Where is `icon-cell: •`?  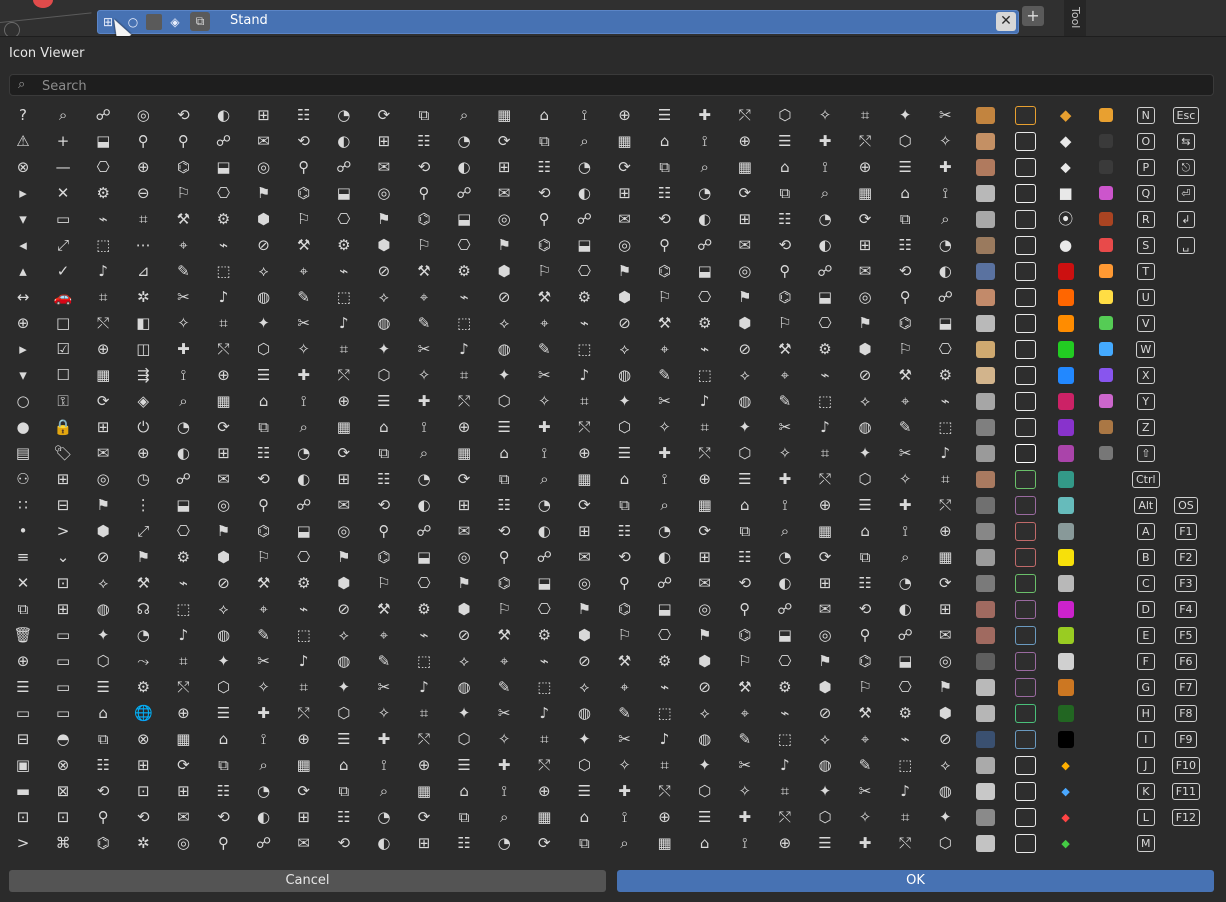
icon-cell: • is located at coordinates (23, 531).